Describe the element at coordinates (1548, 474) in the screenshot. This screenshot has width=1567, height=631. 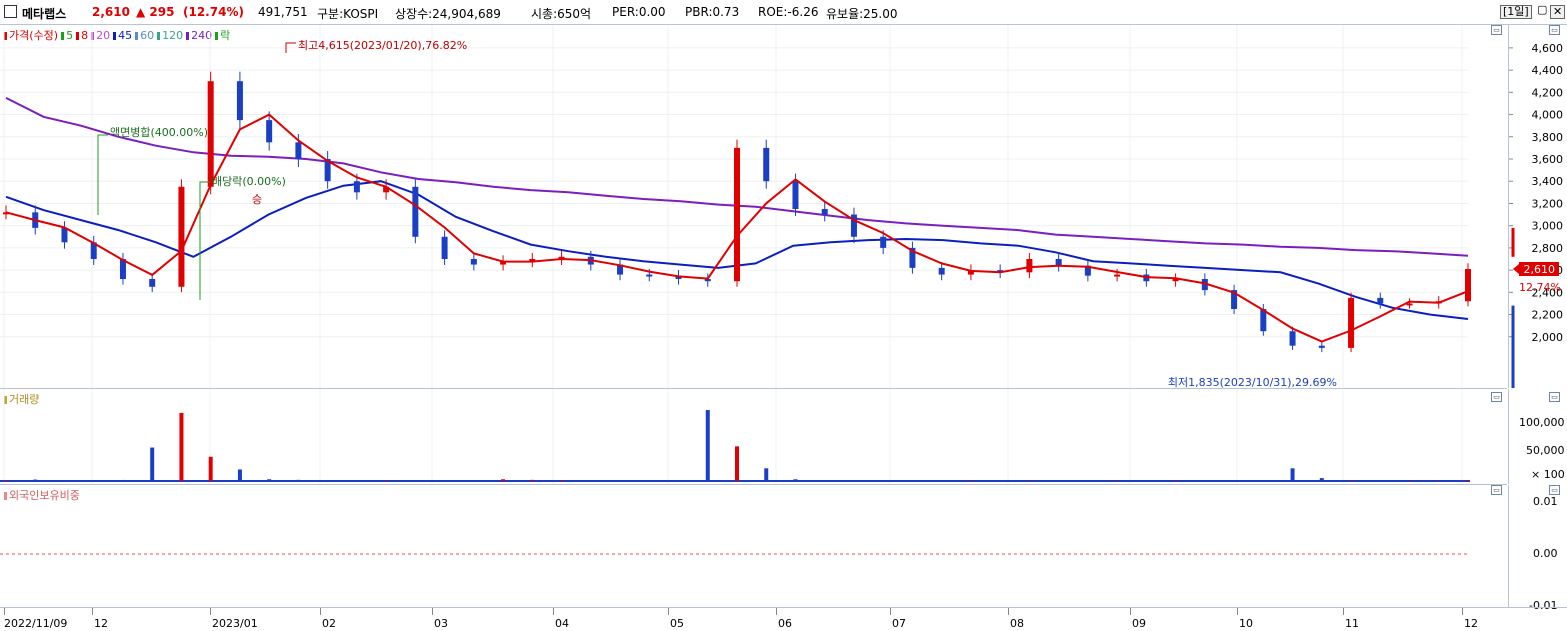
I see `volume-unit: × 100` at that location.